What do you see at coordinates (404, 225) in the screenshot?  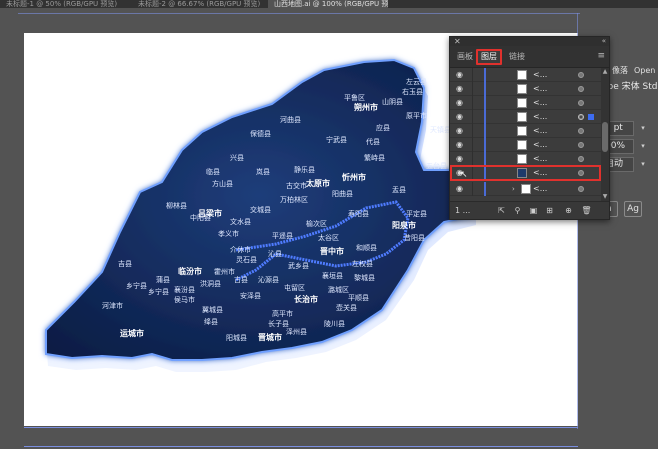 I see `map-label: 阳泉市` at bounding box center [404, 225].